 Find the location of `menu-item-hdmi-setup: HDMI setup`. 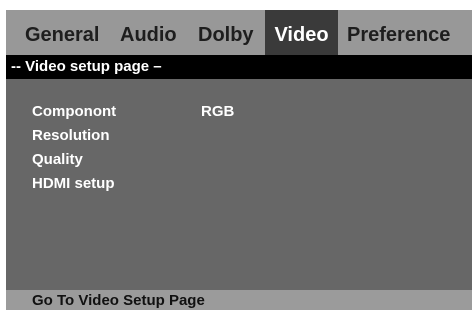

menu-item-hdmi-setup: HDMI setup is located at coordinates (73, 183).